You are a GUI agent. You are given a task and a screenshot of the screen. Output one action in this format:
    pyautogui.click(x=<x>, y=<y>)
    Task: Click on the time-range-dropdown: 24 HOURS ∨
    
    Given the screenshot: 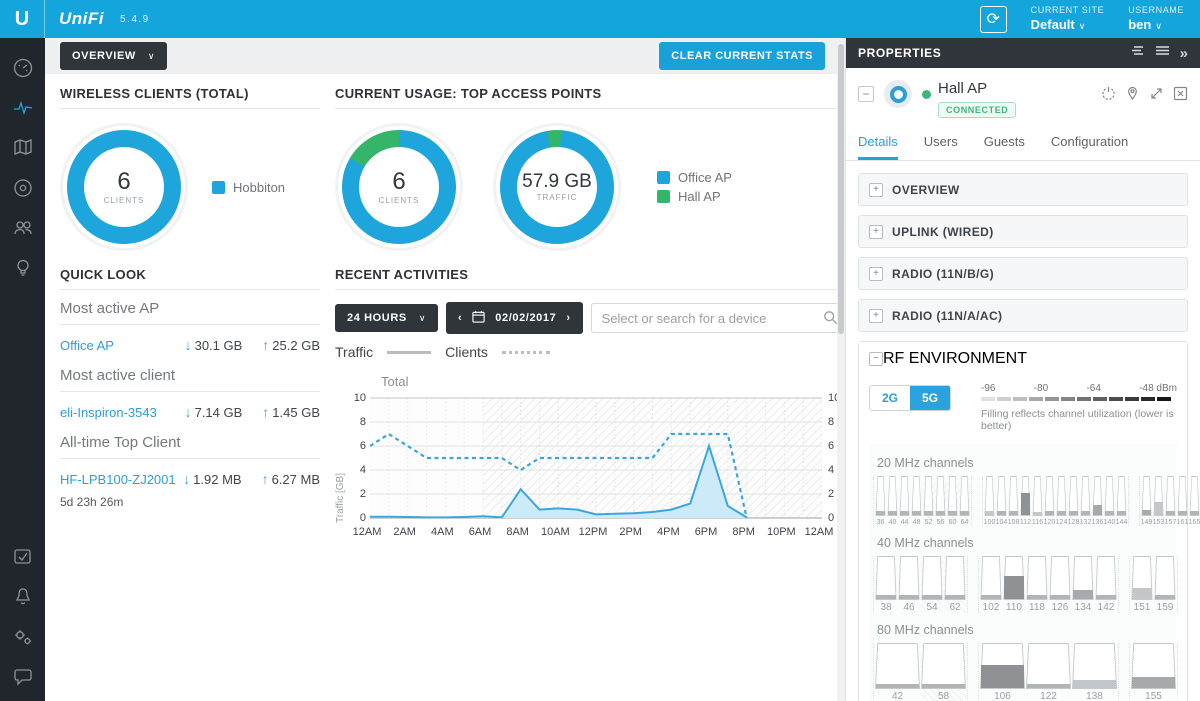 What is the action you would take?
    pyautogui.click(x=387, y=318)
    